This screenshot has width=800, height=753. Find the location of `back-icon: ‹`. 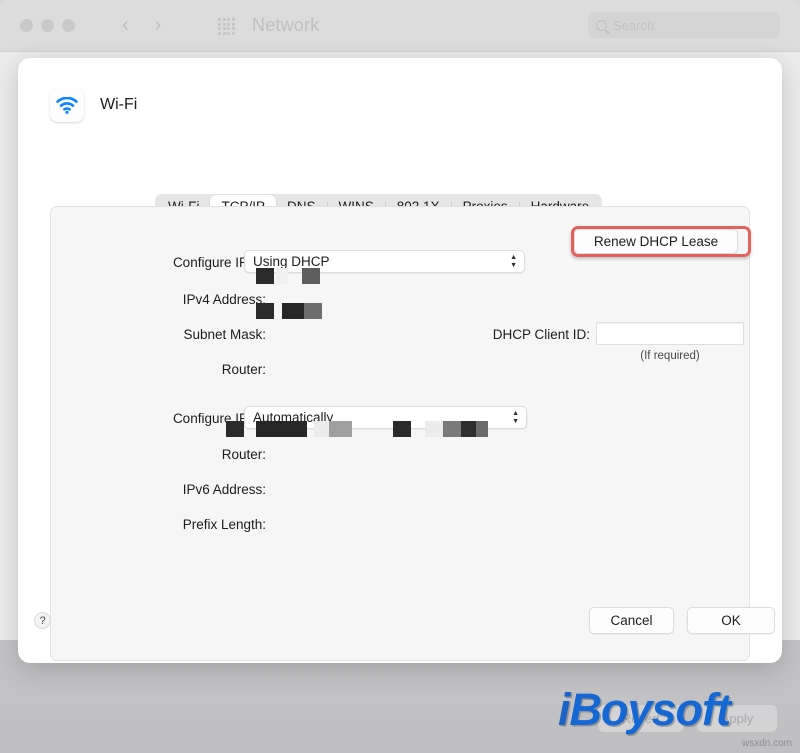

back-icon: ‹ is located at coordinates (125, 25).